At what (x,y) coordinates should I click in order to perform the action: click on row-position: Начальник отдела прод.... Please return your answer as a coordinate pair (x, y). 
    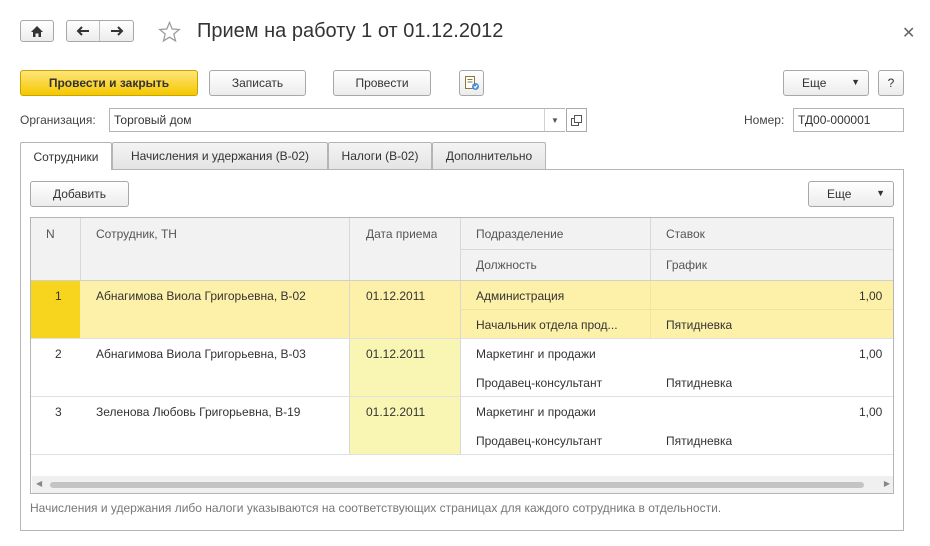
    Looking at the image, I should click on (547, 325).